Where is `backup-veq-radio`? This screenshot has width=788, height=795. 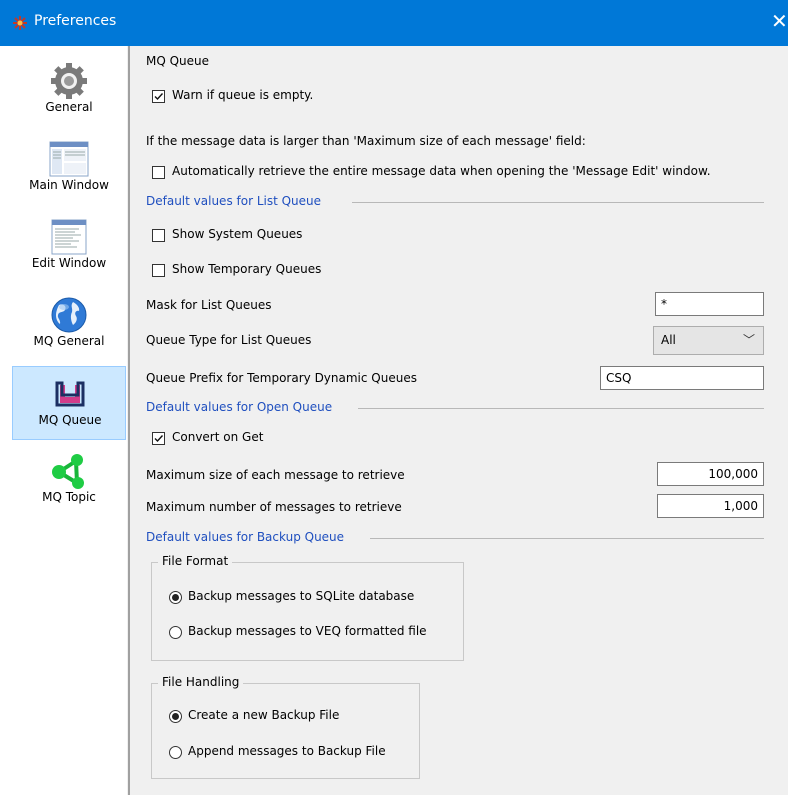 backup-veq-radio is located at coordinates (175, 632).